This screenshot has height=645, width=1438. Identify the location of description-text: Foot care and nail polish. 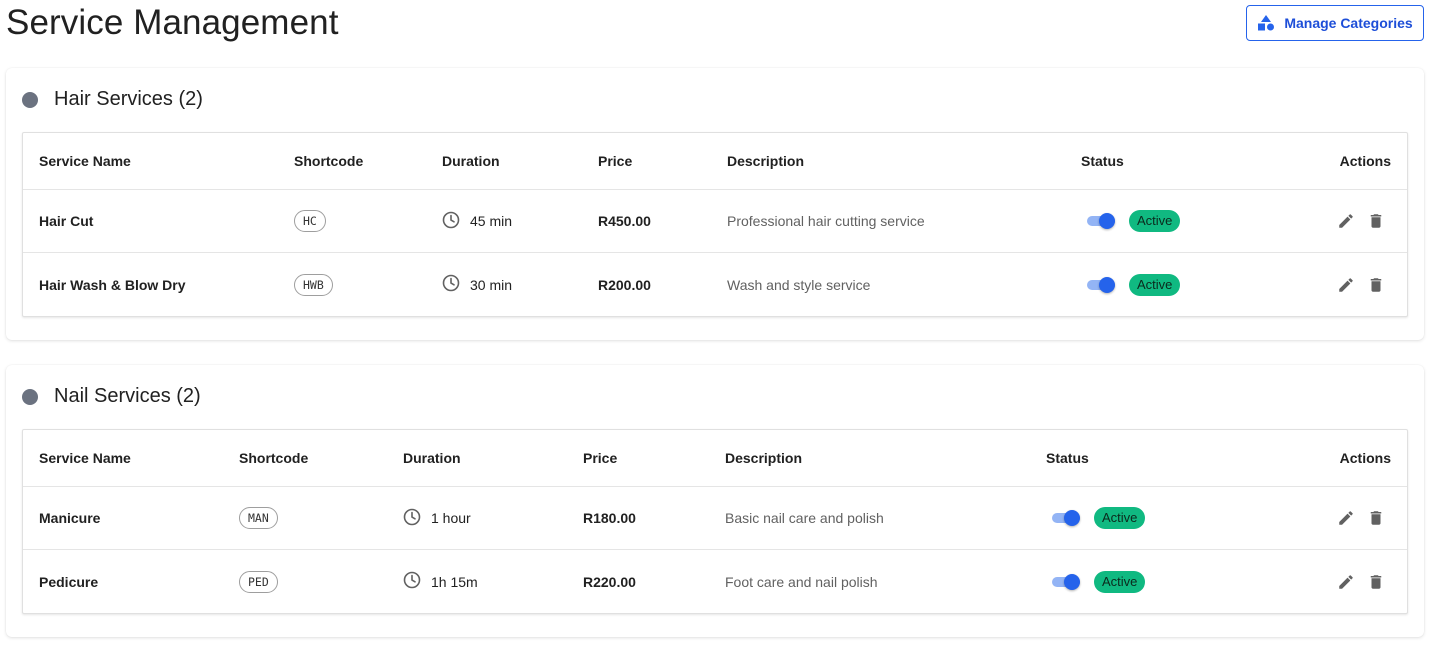
(801, 581).